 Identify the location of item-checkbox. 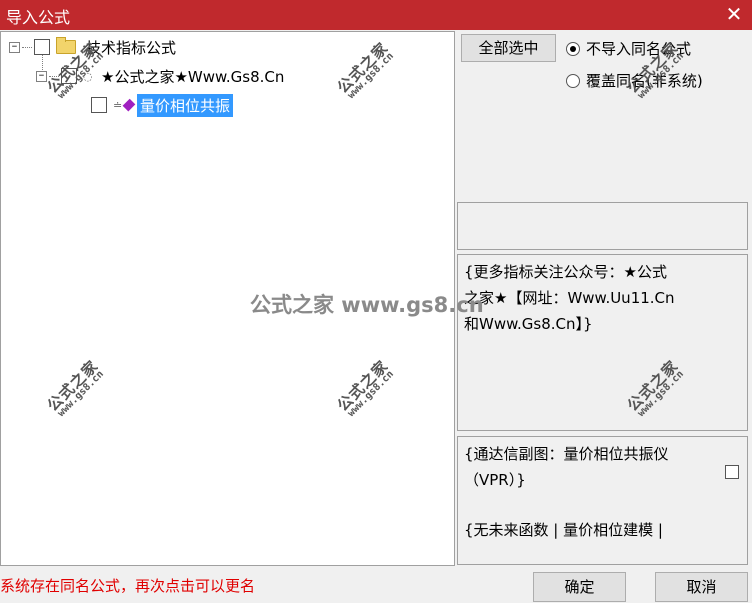
(99, 105).